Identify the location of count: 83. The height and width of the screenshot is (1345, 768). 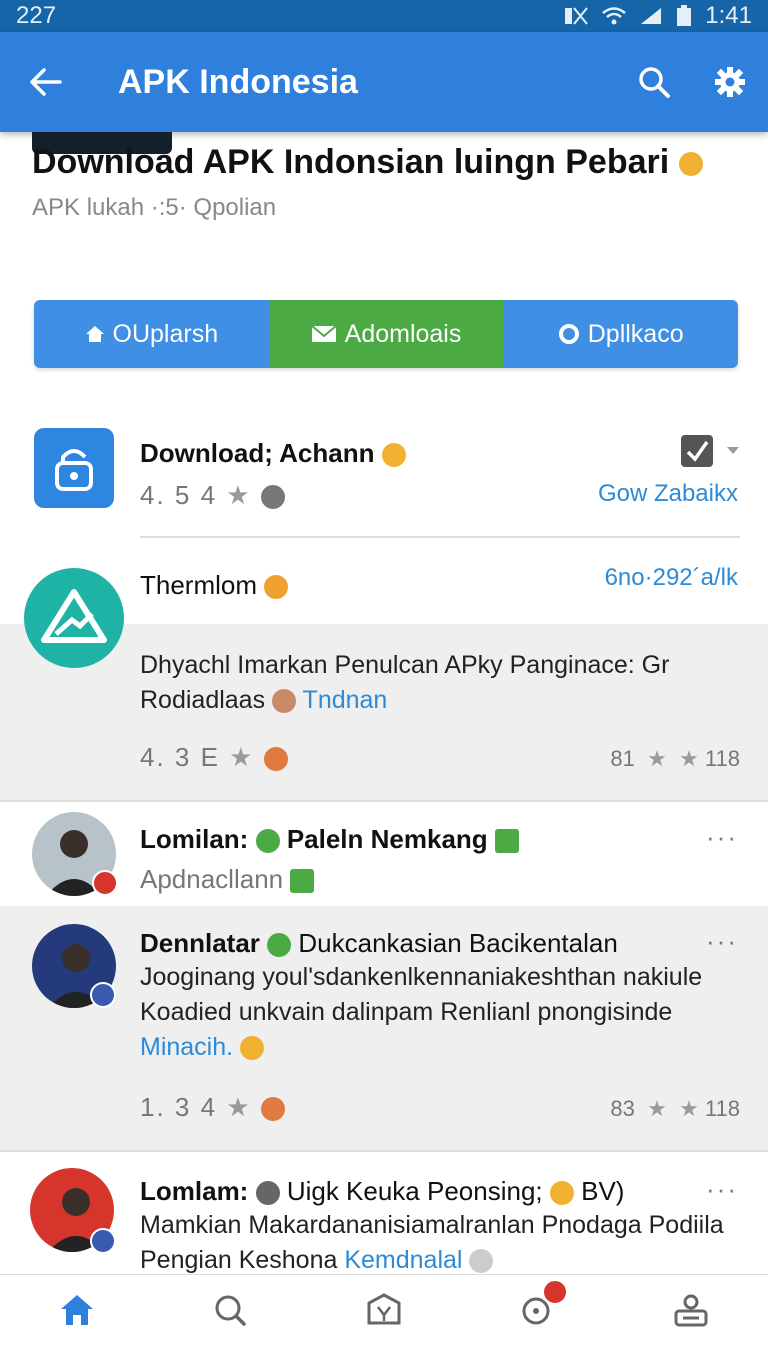
(622, 1108).